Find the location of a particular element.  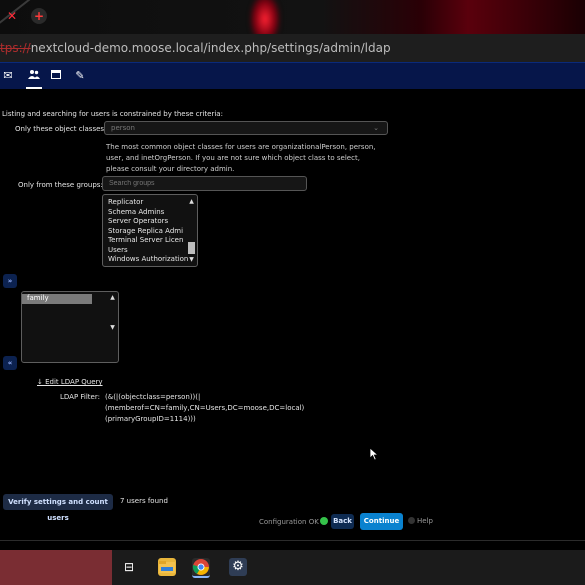

plus-icon: + is located at coordinates (39, 16).